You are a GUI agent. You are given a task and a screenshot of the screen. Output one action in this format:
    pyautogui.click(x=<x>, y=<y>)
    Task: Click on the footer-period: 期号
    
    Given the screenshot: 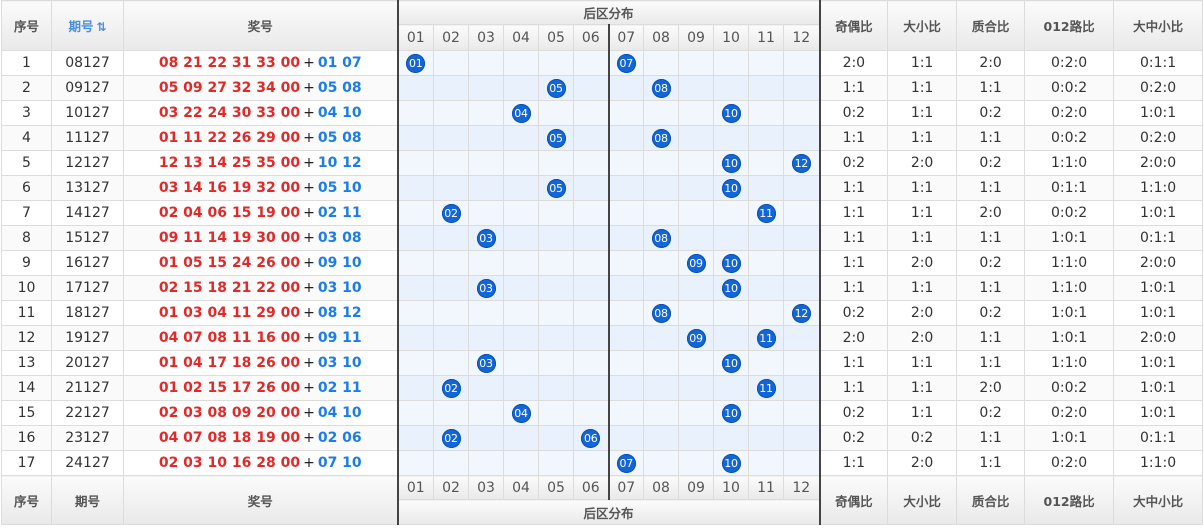 What is the action you would take?
    pyautogui.click(x=87, y=500)
    